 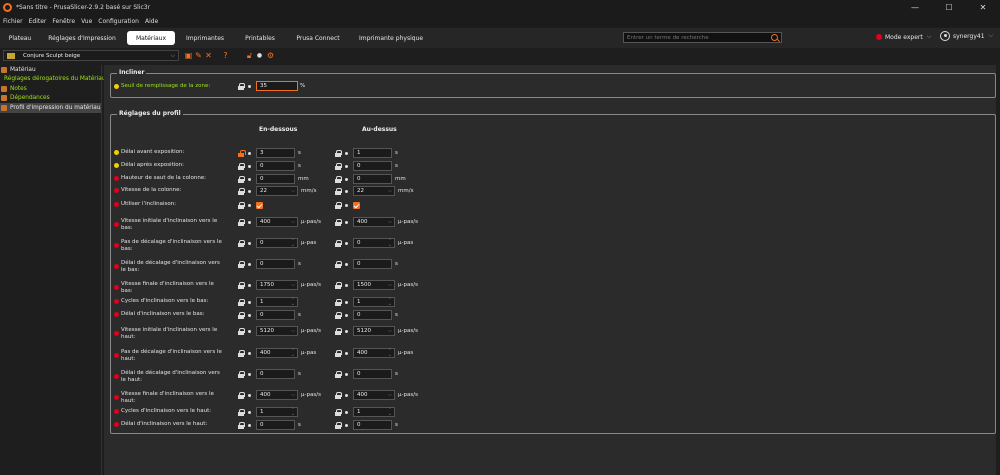 I want to click on tab-imprimante-physique: Imprimante physique, so click(x=391, y=38).